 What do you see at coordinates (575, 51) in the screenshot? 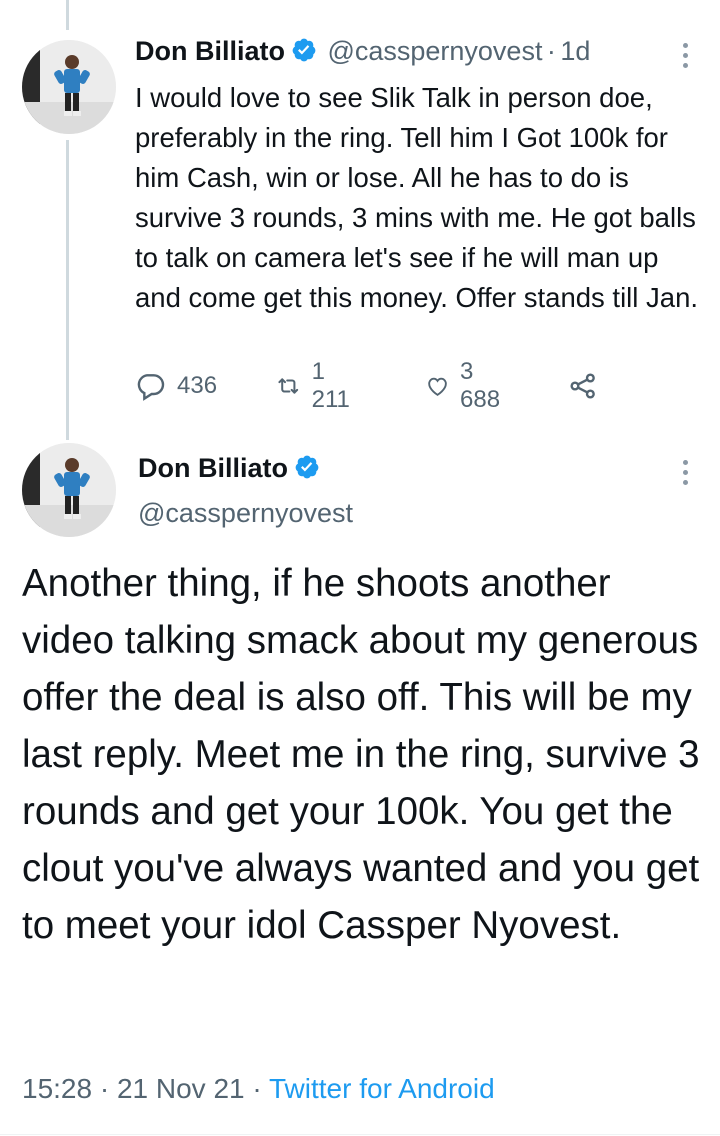
I see `timestamp-relative: 1d` at bounding box center [575, 51].